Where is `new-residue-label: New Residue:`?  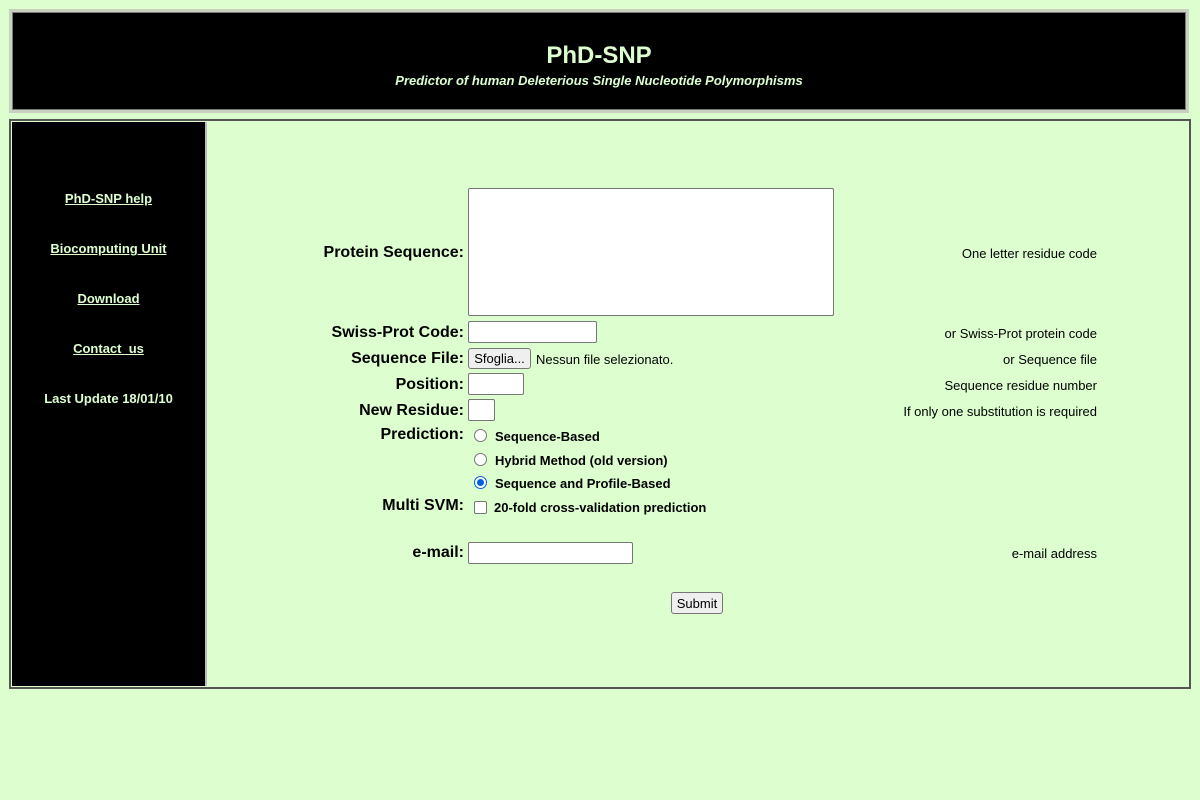 new-residue-label: New Residue: is located at coordinates (411, 410).